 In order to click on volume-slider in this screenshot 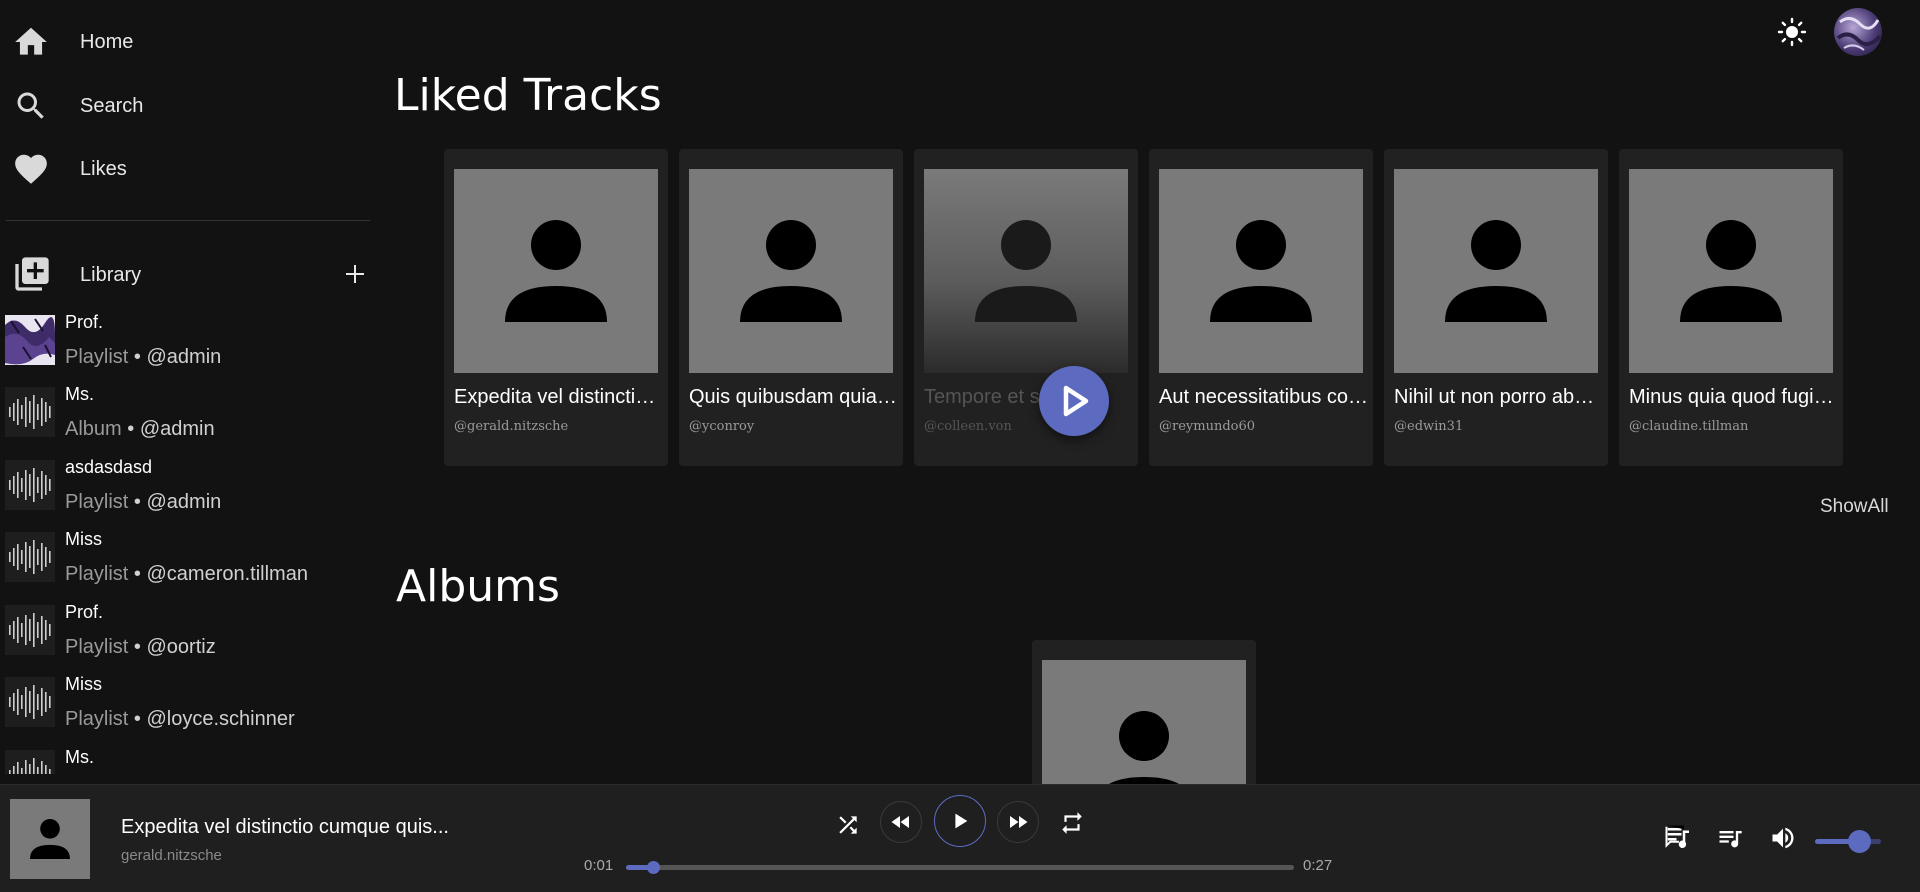, I will do `click(1848, 841)`.